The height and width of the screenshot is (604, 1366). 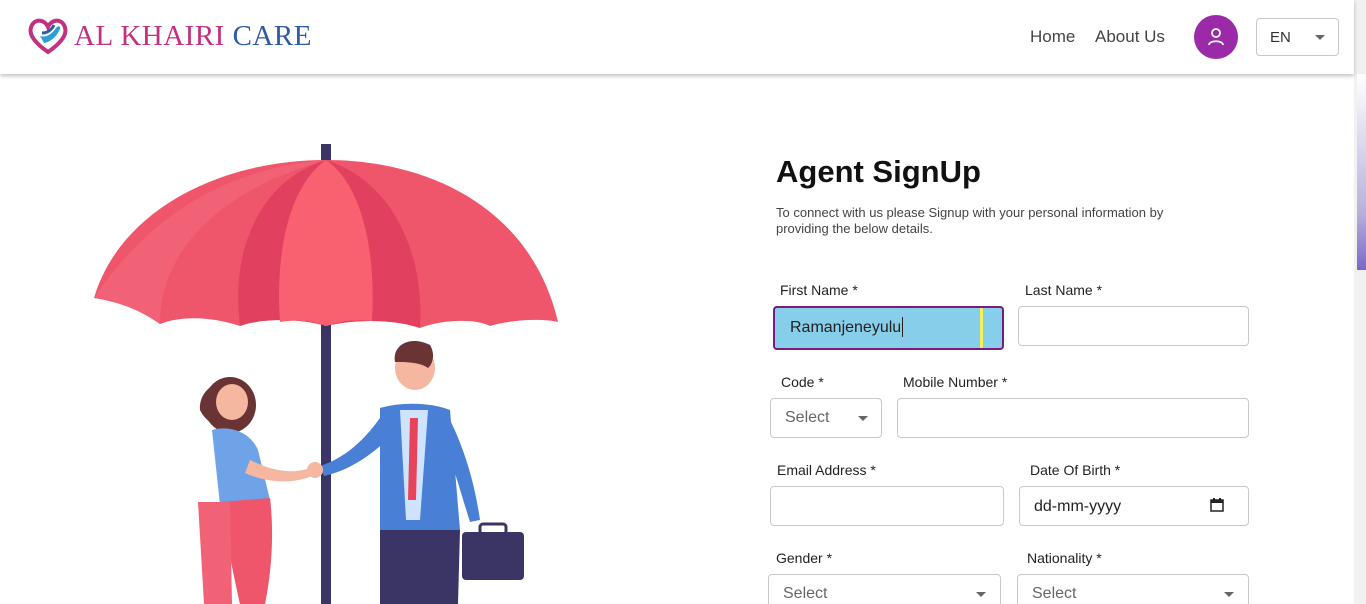 I want to click on heart-hand-logo-icon, so click(x=48, y=36).